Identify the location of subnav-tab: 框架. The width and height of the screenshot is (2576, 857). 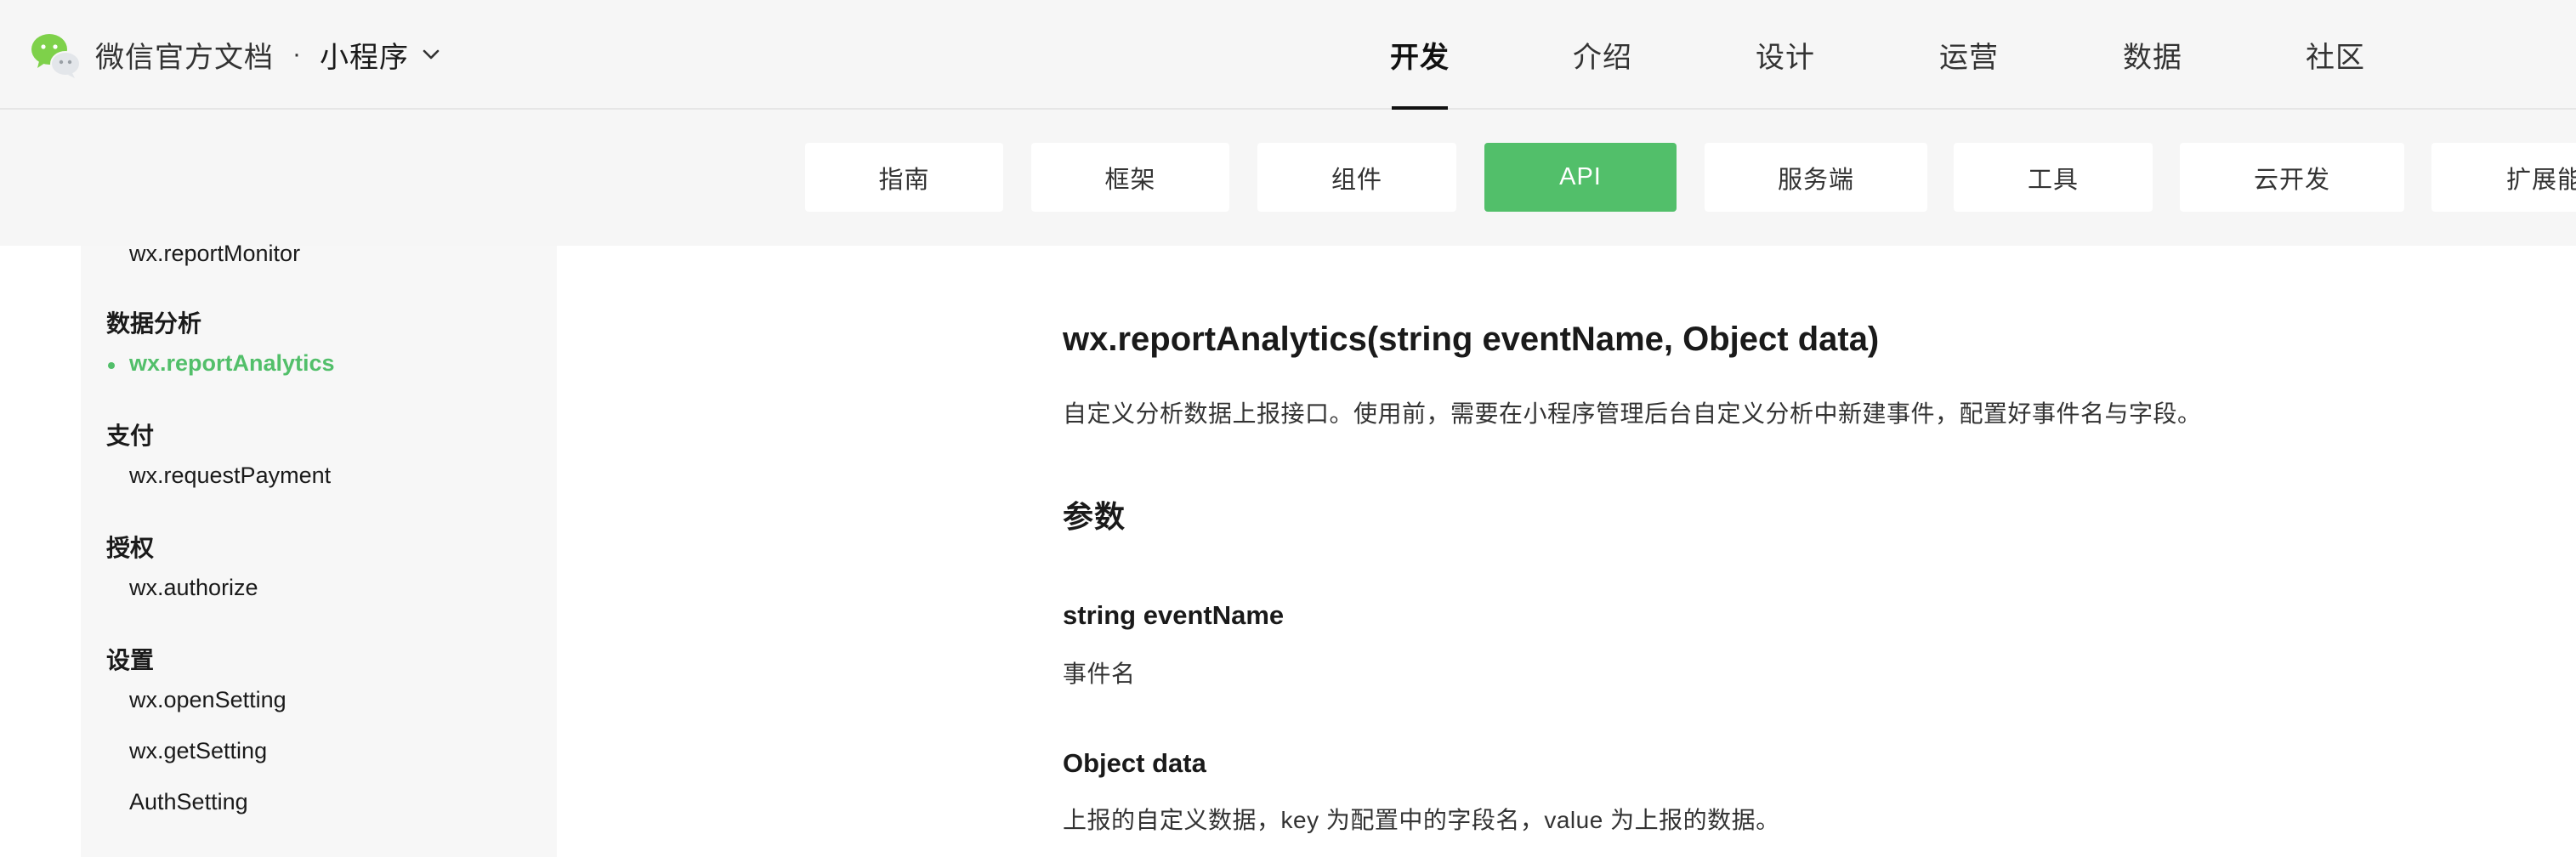
(1130, 177).